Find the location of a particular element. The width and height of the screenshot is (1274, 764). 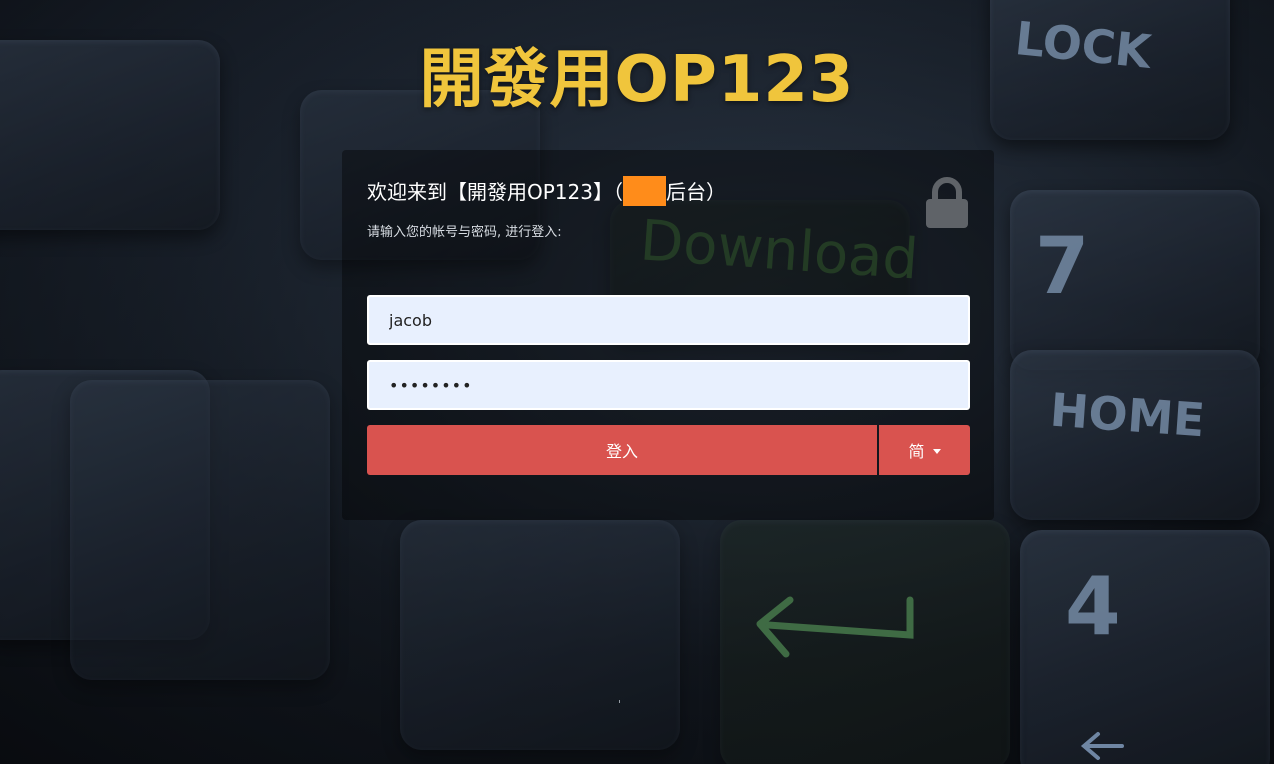

bg-key-label: HOME is located at coordinates (1127, 415).